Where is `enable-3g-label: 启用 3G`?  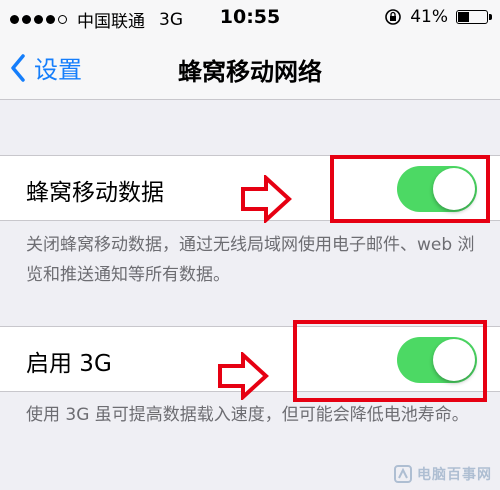
enable-3g-label: 启用 3G is located at coordinates (69, 364).